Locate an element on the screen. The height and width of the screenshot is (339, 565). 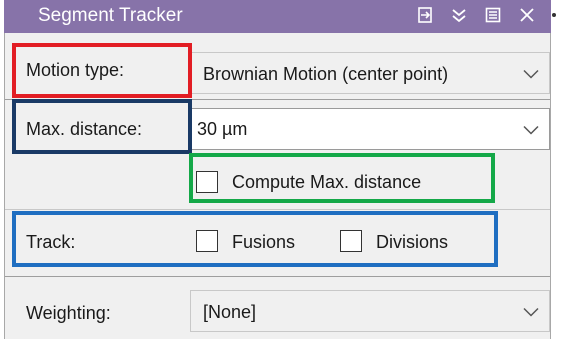
max-distance-value: 30 µm is located at coordinates (222, 129).